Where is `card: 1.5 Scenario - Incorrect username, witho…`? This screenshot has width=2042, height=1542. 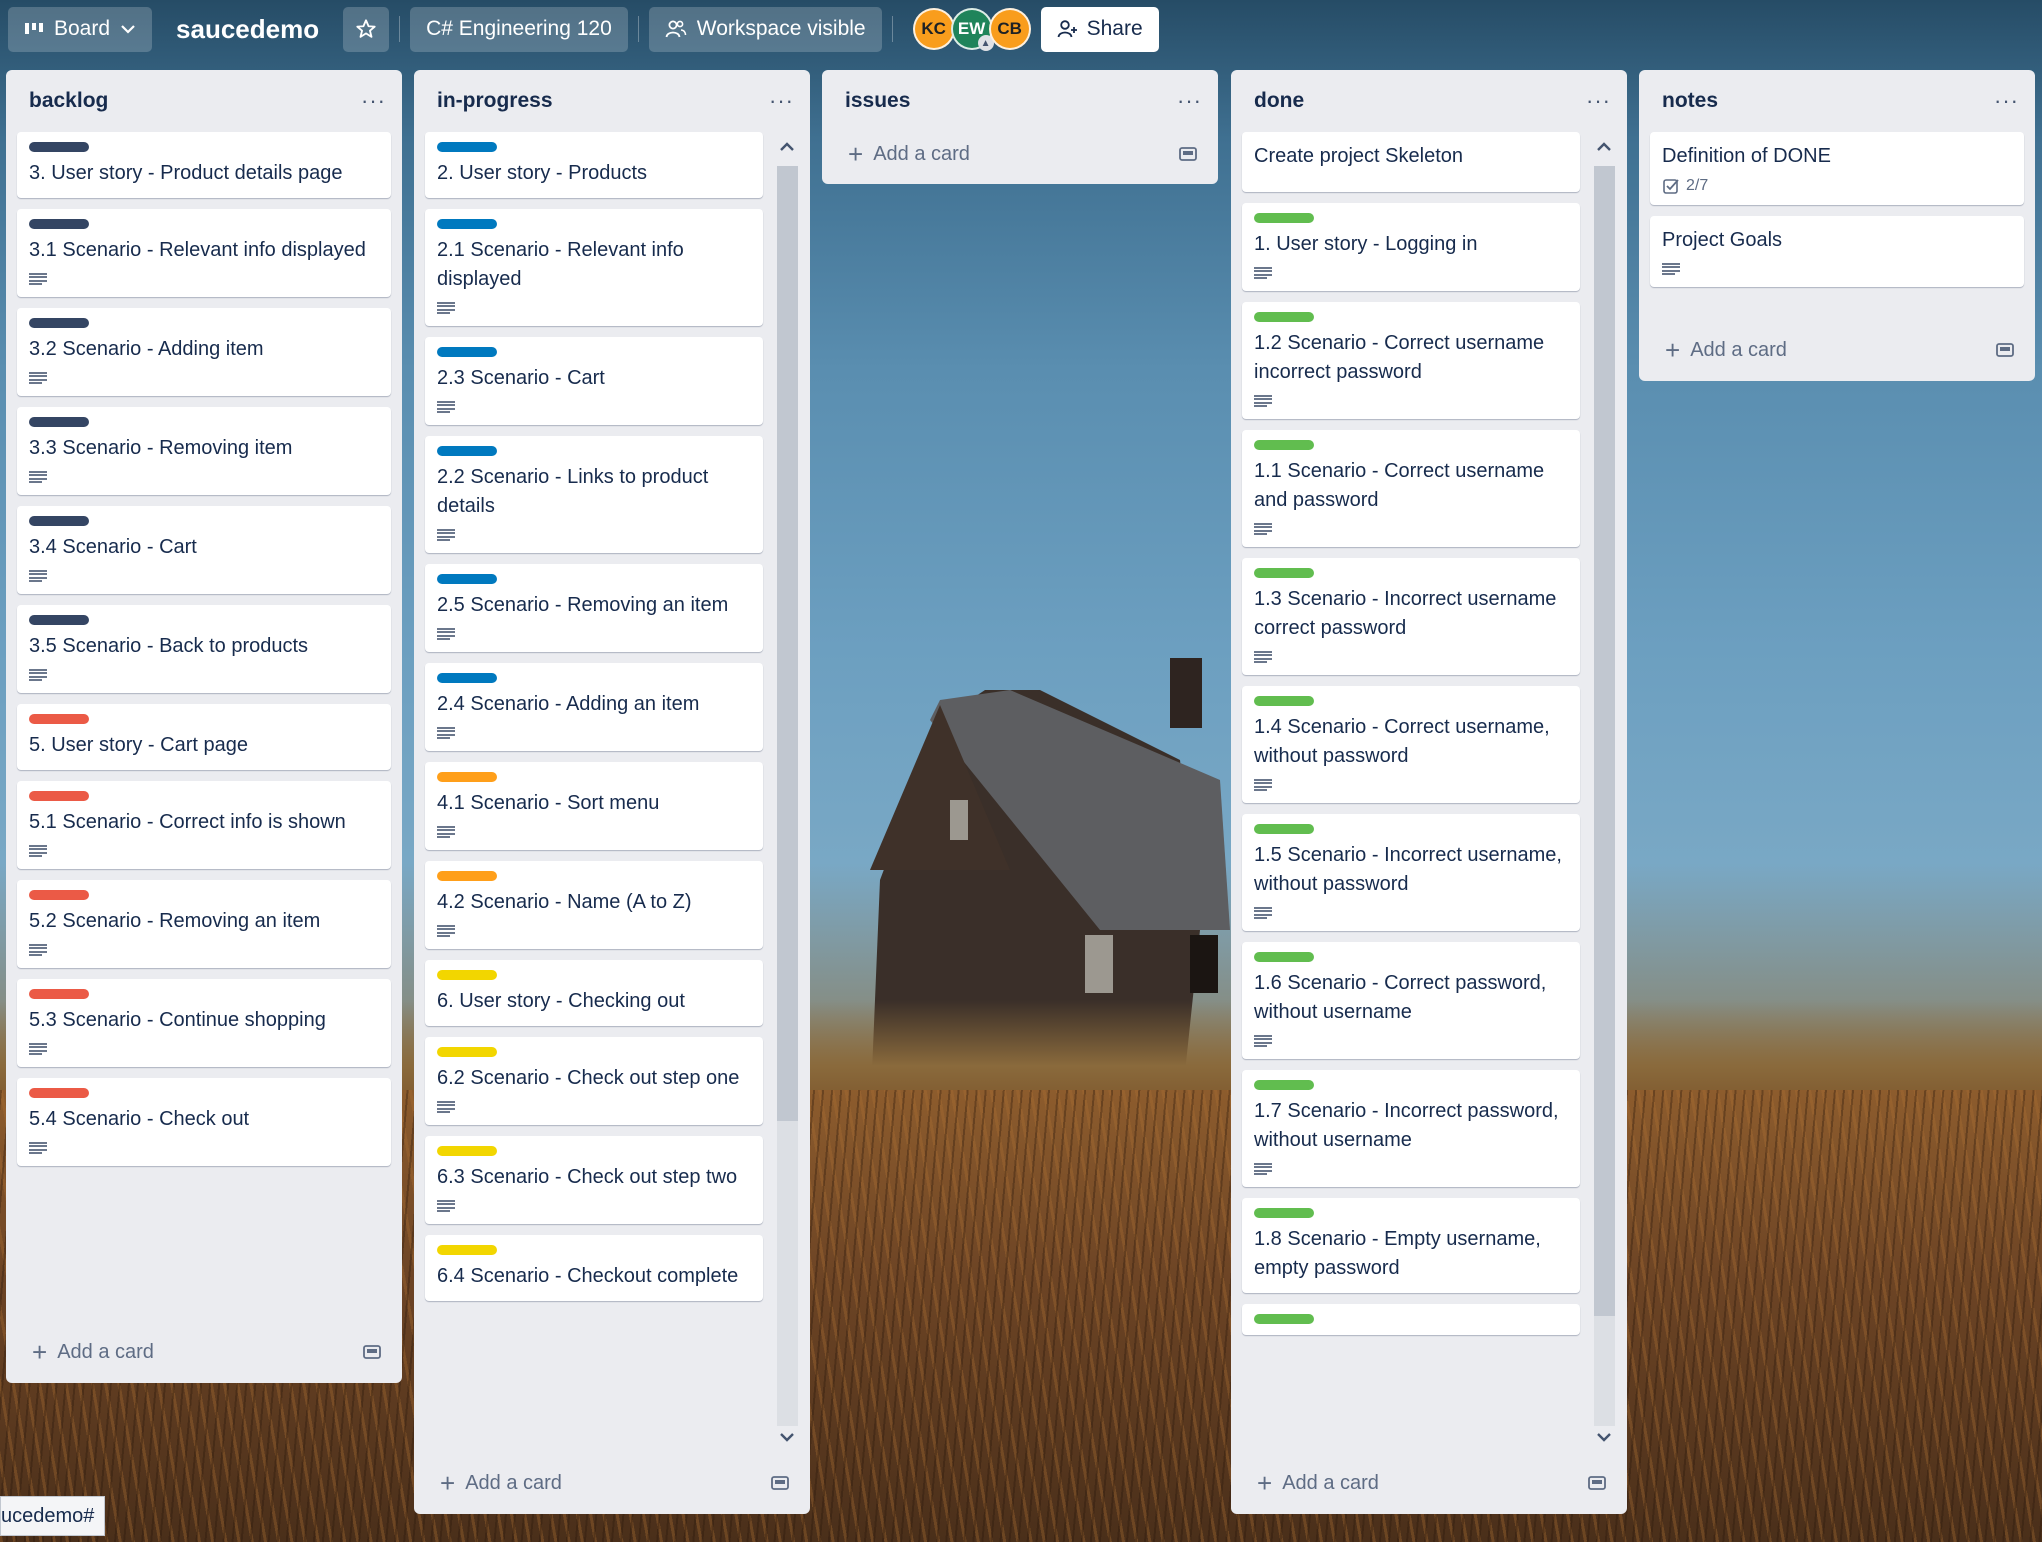
card: 1.5 Scenario - Incorrect username, witho… is located at coordinates (1411, 872).